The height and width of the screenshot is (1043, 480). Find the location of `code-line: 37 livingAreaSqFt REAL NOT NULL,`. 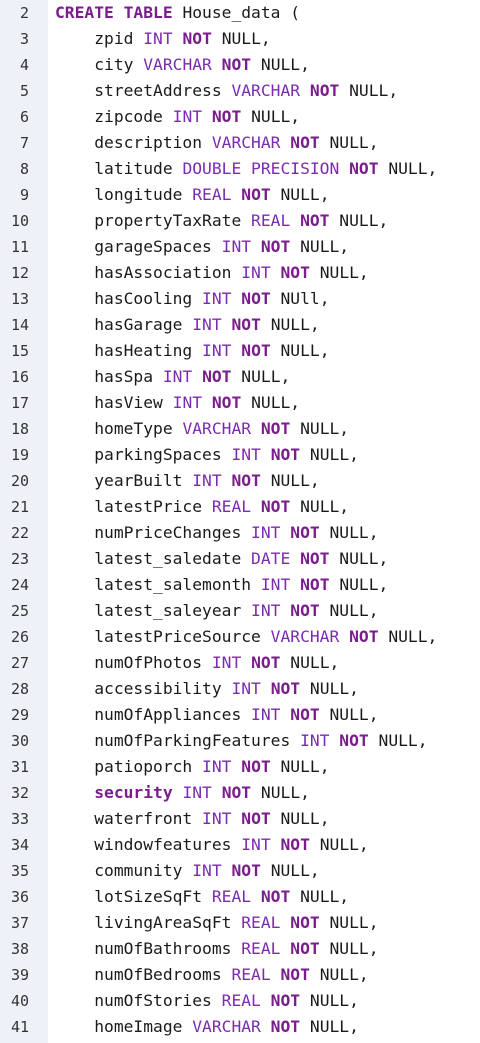

code-line: 37 livingAreaSqFt REAL NOT NULL, is located at coordinates (240, 923).